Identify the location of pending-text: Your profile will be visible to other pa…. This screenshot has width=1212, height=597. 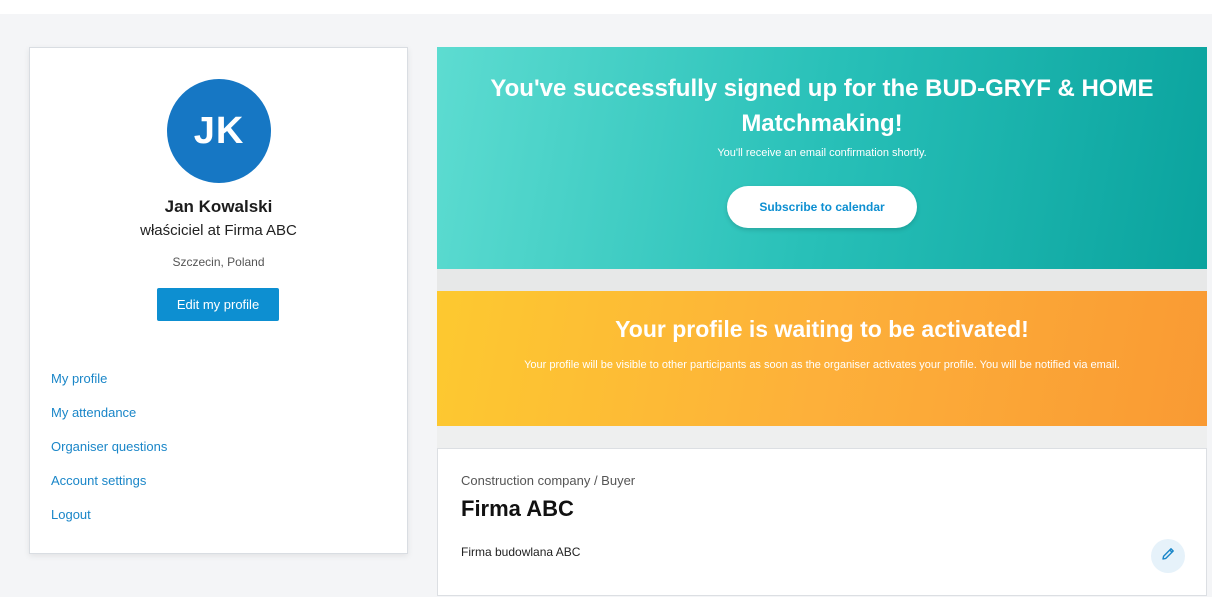
(822, 365).